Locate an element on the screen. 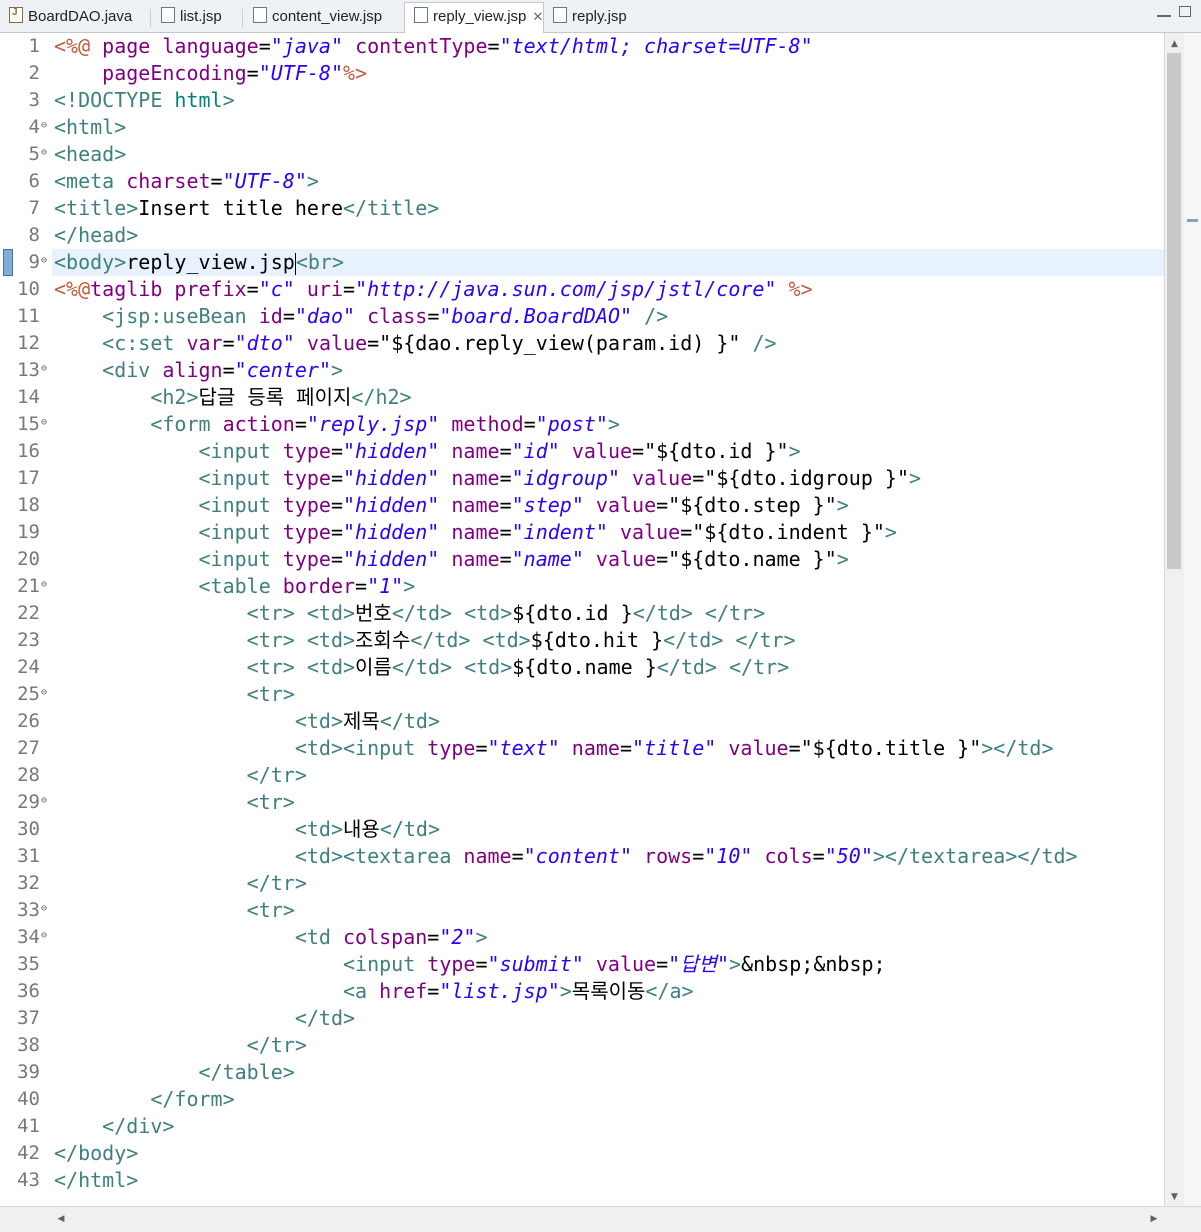 The height and width of the screenshot is (1232, 1201). code-line: 4 ⊖ <html> is located at coordinates (582, 127).